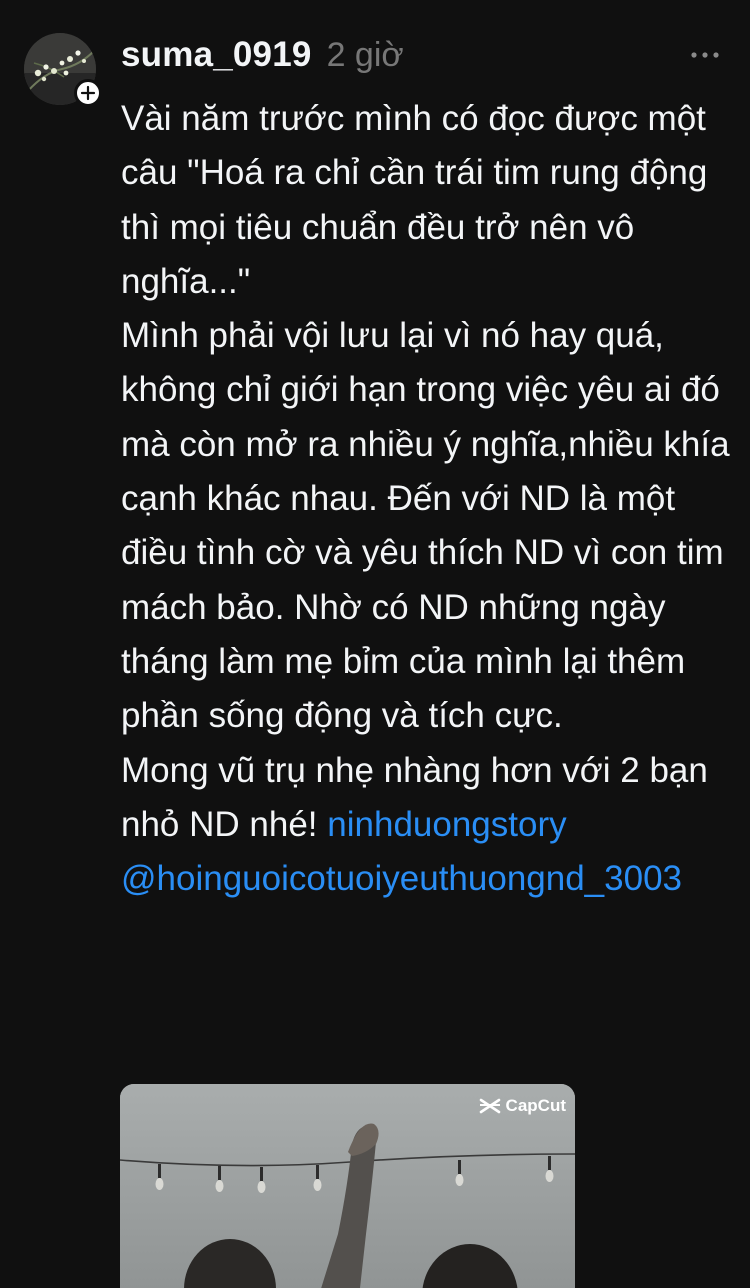 This screenshot has width=750, height=1288. I want to click on follow-button, so click(88, 93).